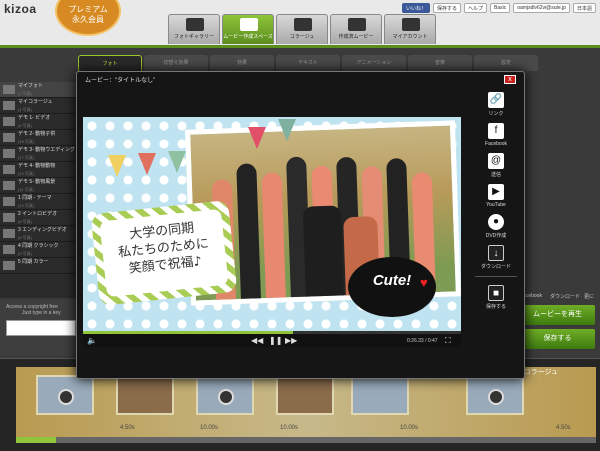 The height and width of the screenshot is (451, 600). I want to click on tab-movie-workspace: ムービー作成スペース, so click(248, 29).